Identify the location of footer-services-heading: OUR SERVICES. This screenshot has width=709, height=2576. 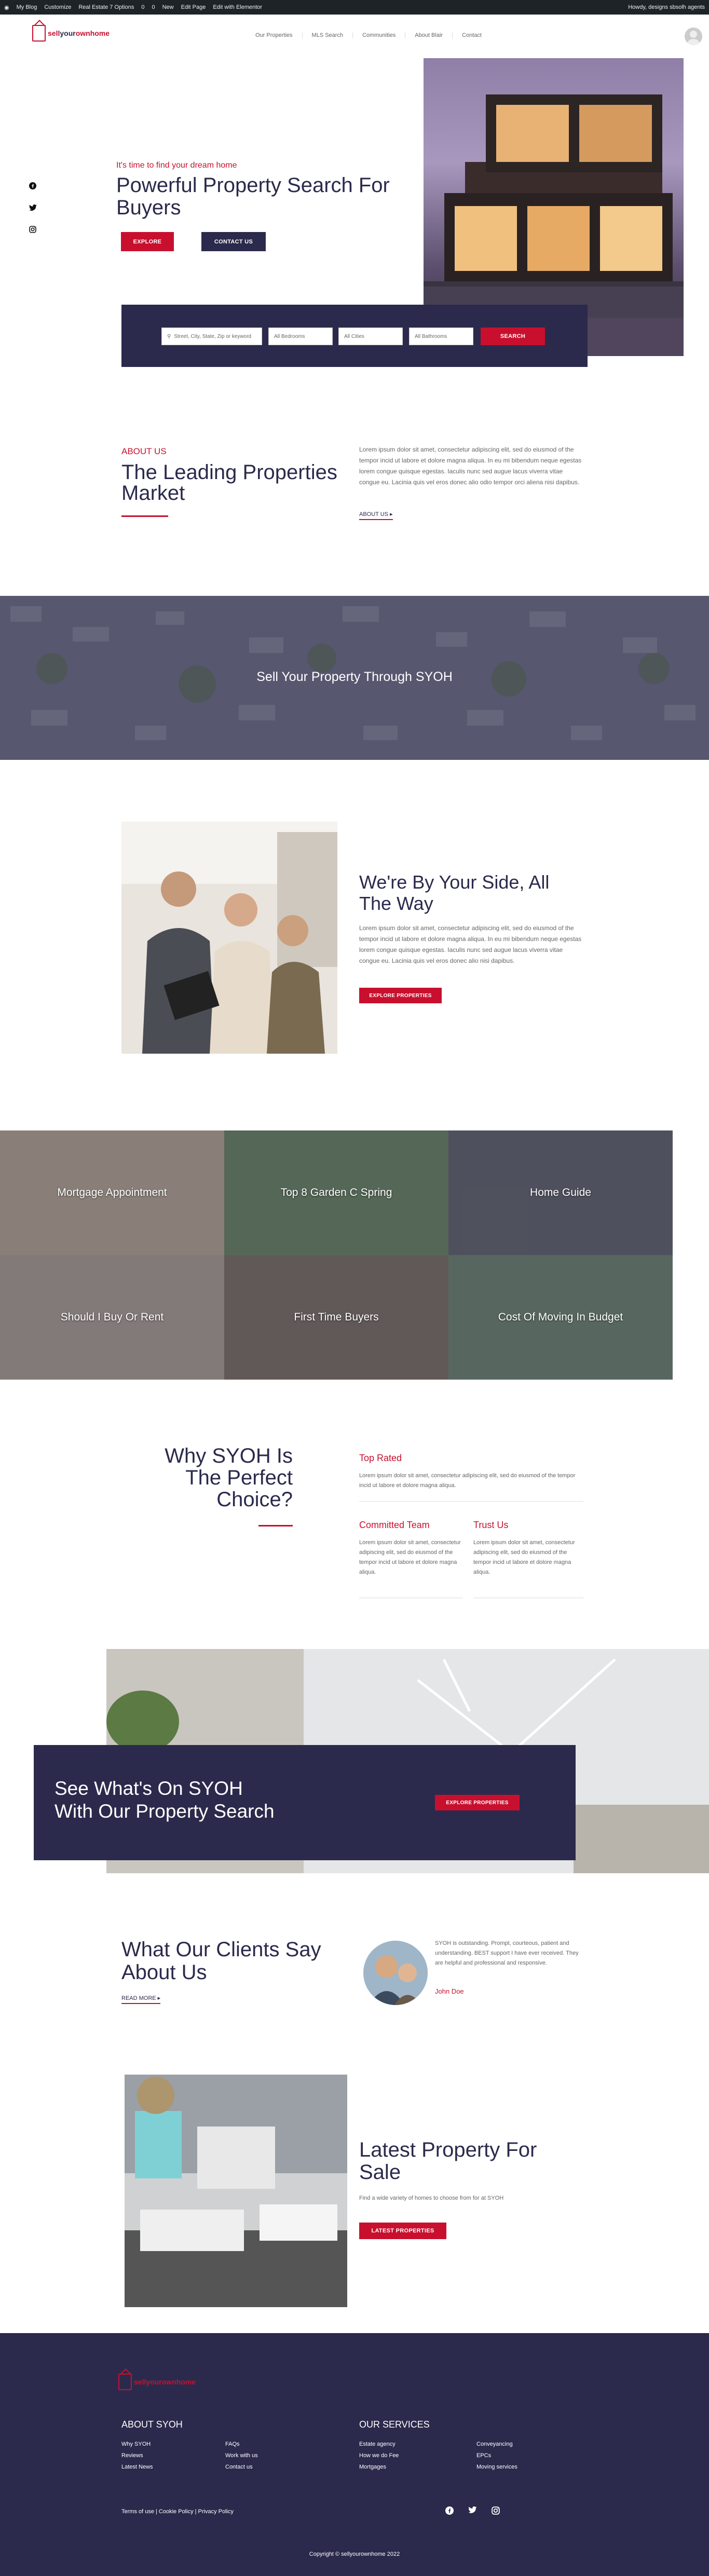
(394, 2424).